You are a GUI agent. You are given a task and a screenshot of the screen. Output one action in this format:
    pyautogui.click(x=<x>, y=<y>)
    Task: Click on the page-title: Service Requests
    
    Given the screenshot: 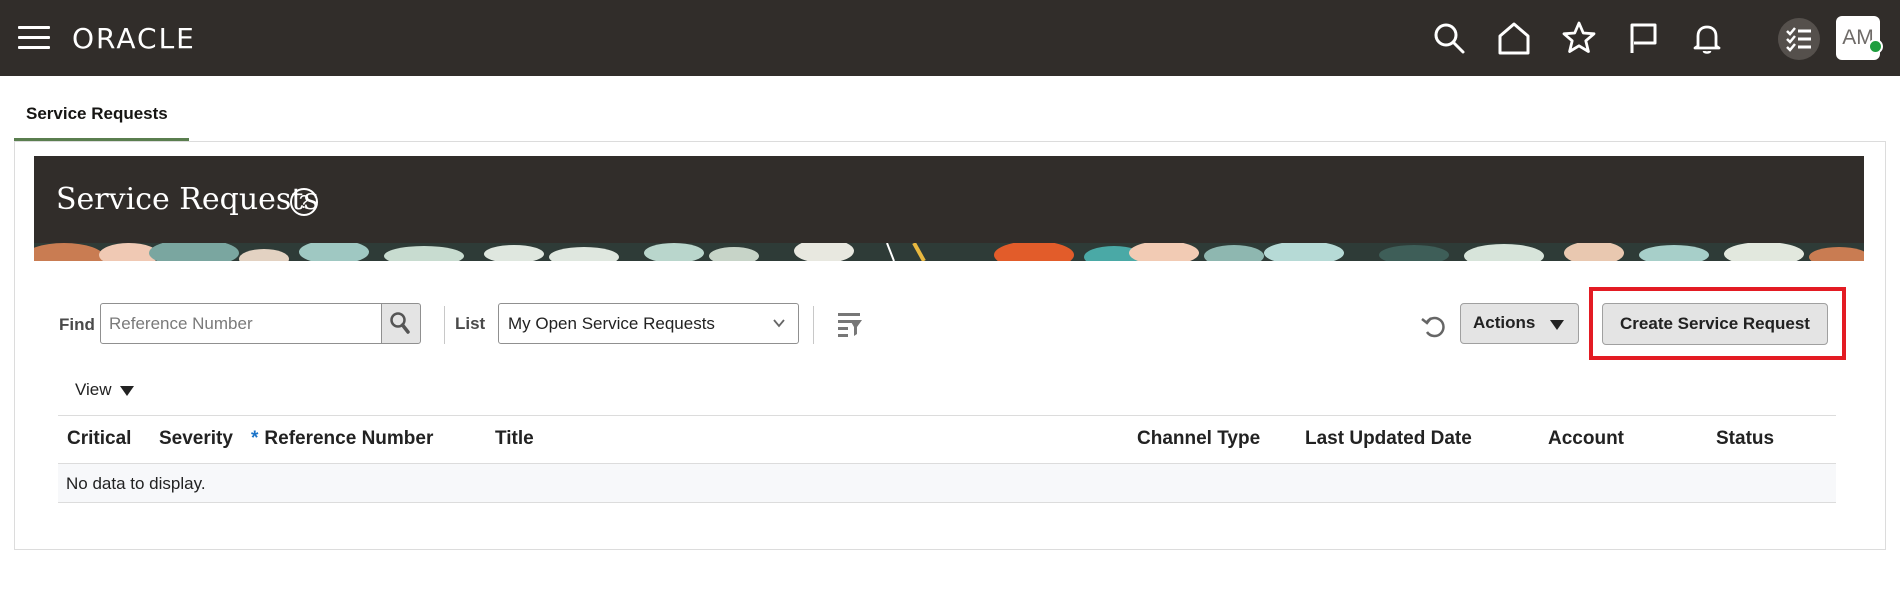 What is the action you would take?
    pyautogui.click(x=187, y=199)
    